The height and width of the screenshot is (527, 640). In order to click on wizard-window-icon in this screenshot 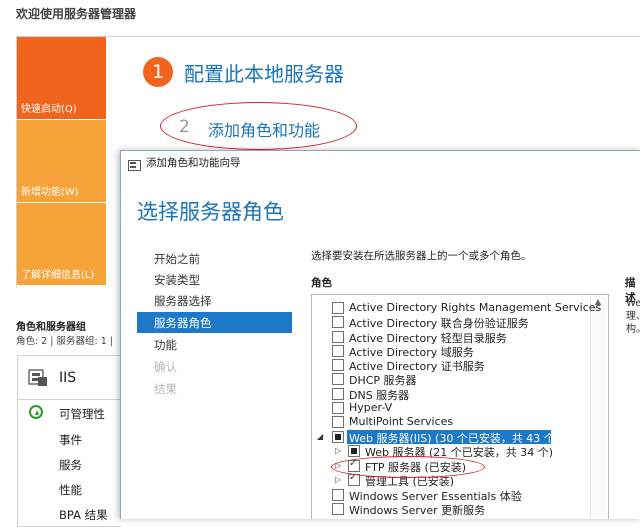, I will do `click(134, 163)`.